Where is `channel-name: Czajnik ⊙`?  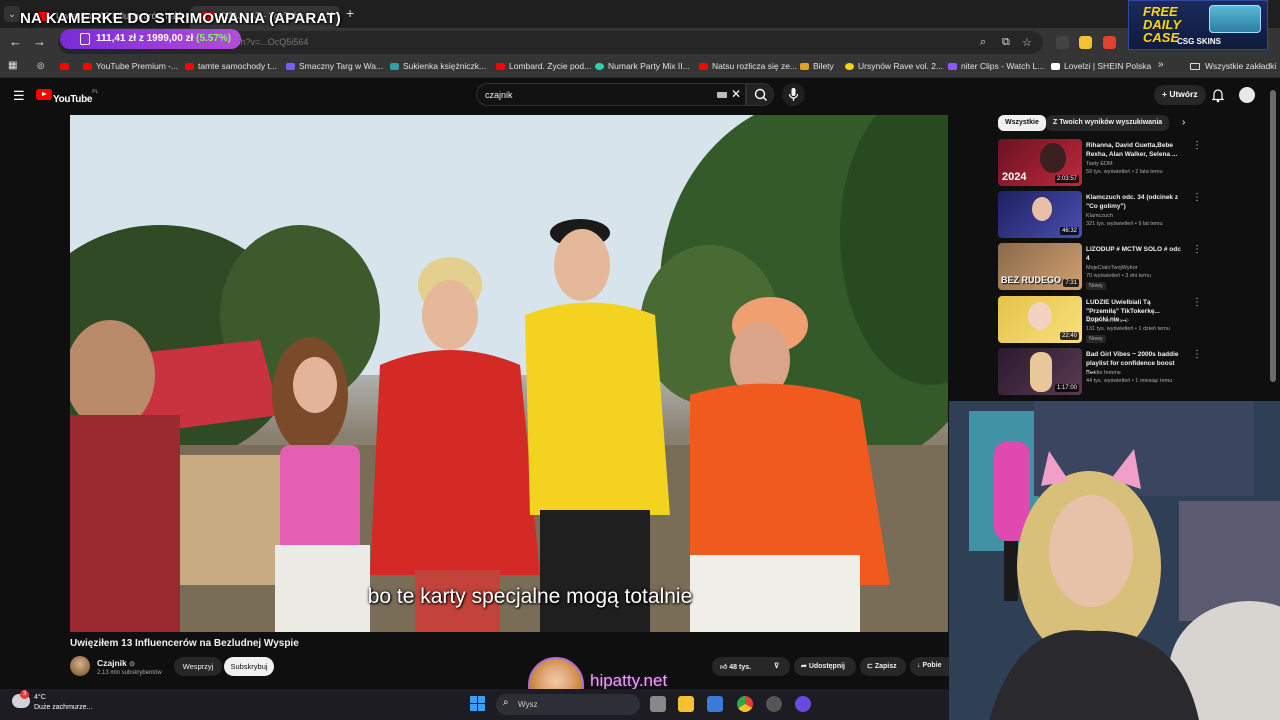
channel-name: Czajnik ⊙ is located at coordinates (116, 663).